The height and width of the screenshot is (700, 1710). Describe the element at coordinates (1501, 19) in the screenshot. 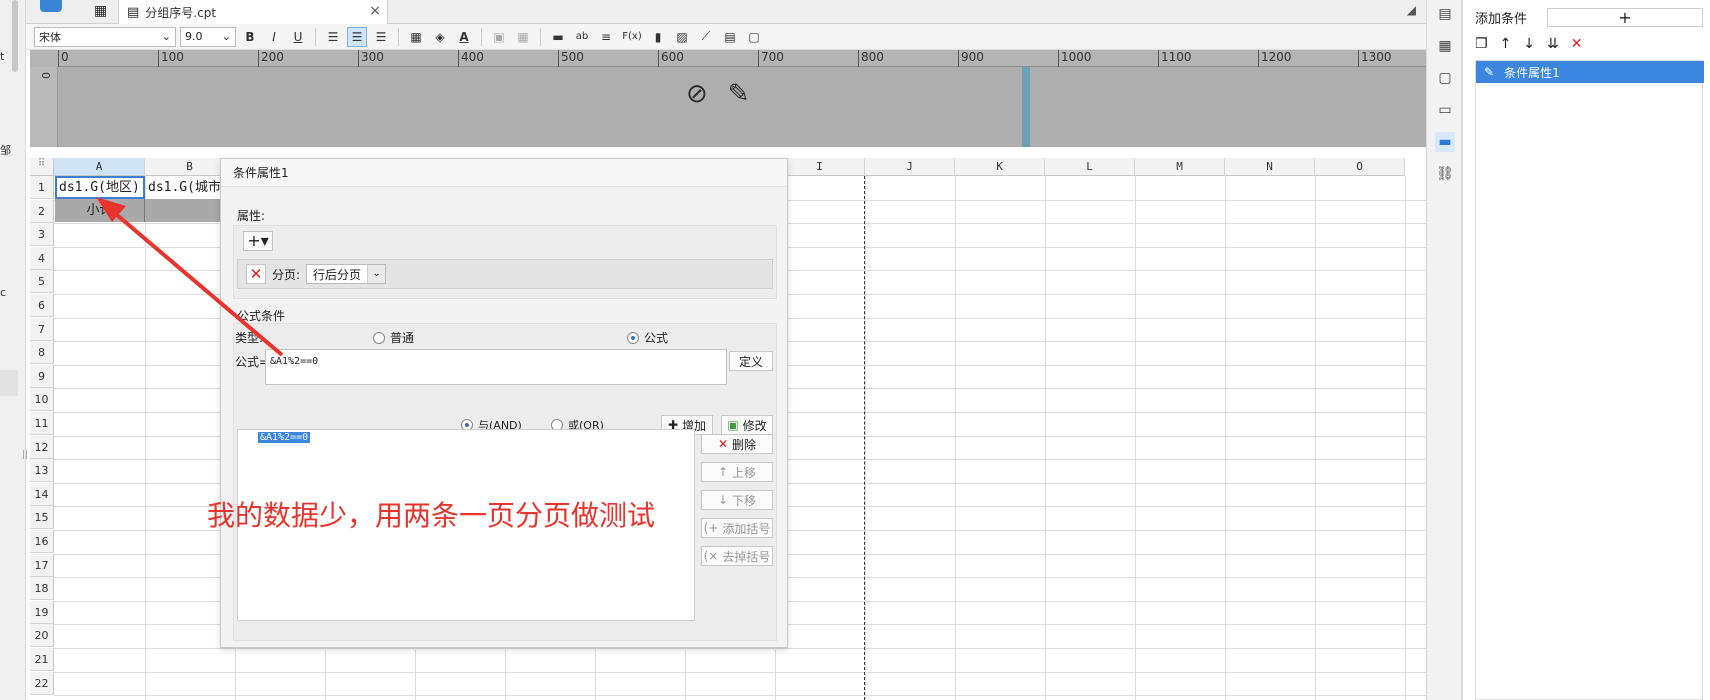

I see `add-condition-title: 添加条件` at that location.